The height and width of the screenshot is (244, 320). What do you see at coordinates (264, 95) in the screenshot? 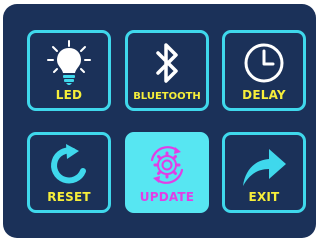
I see `menu-label-delay: DELAY` at bounding box center [264, 95].